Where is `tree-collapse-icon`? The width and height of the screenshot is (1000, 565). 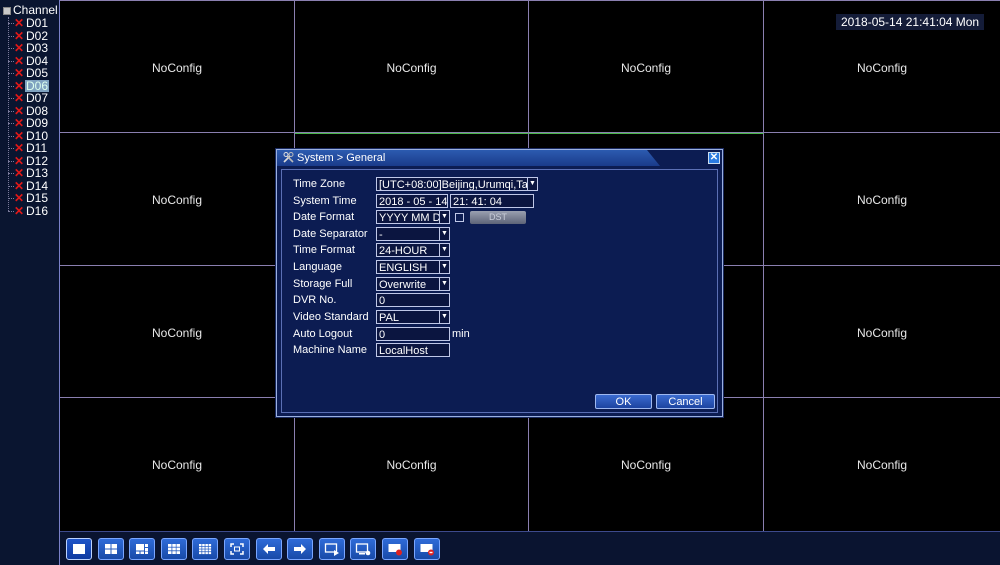 tree-collapse-icon is located at coordinates (7, 10).